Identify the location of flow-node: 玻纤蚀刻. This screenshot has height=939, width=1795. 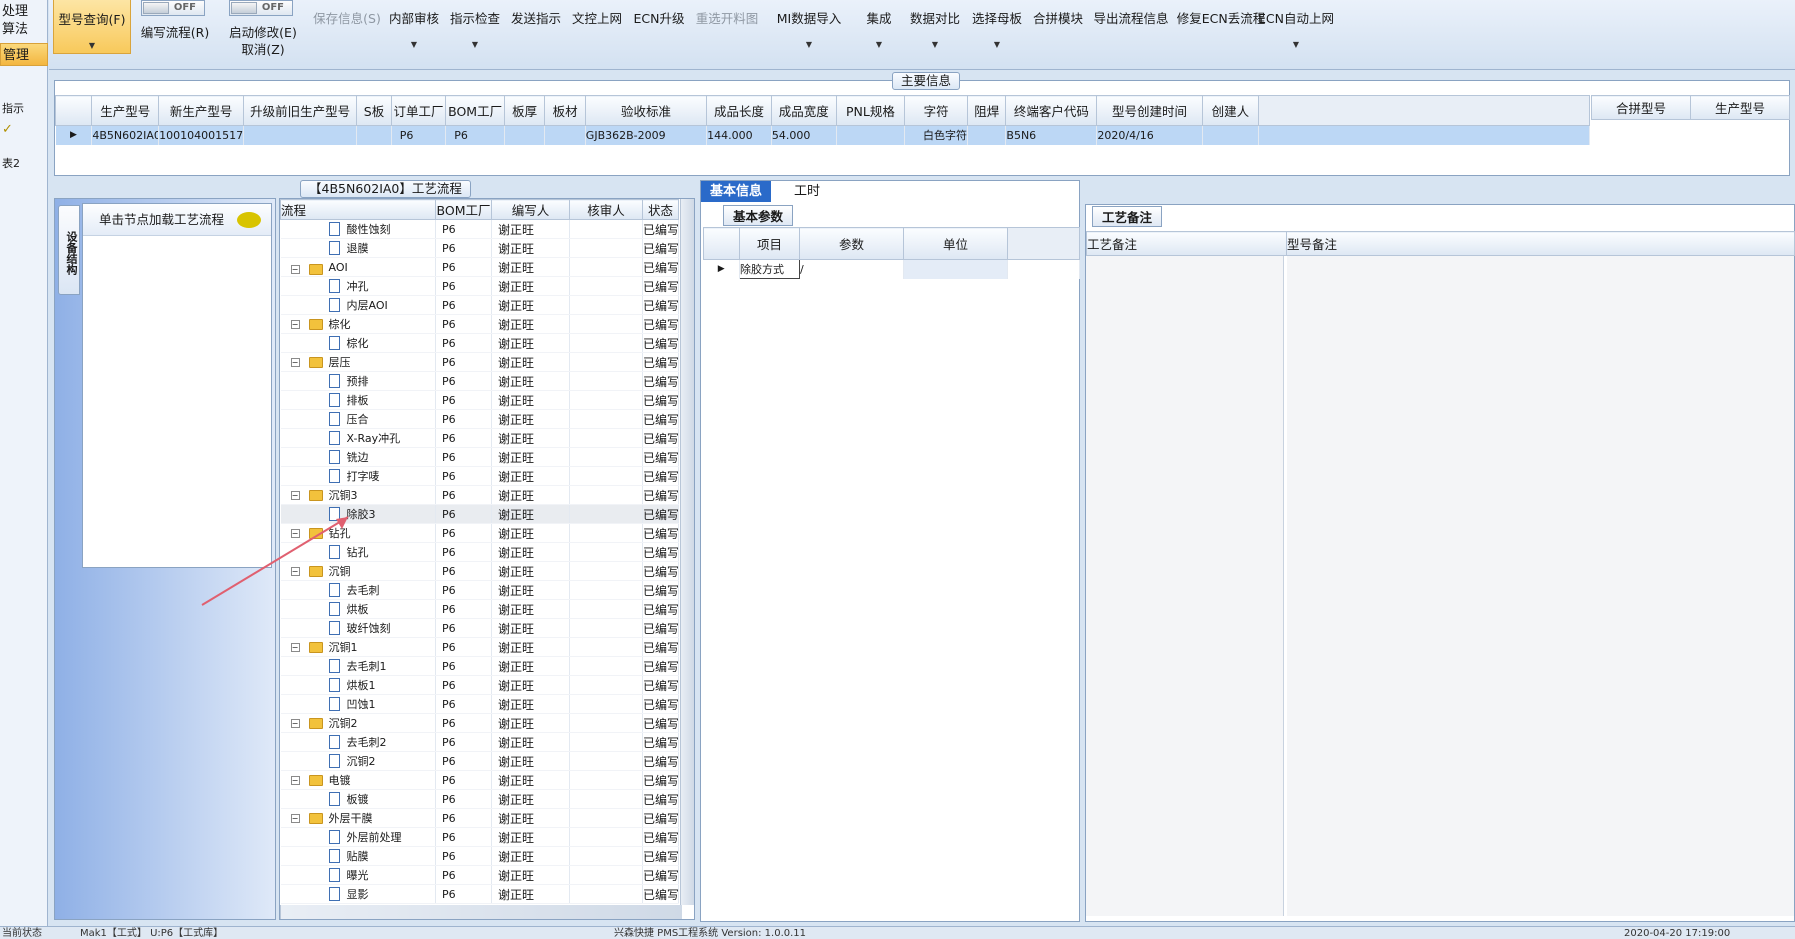
(359, 628).